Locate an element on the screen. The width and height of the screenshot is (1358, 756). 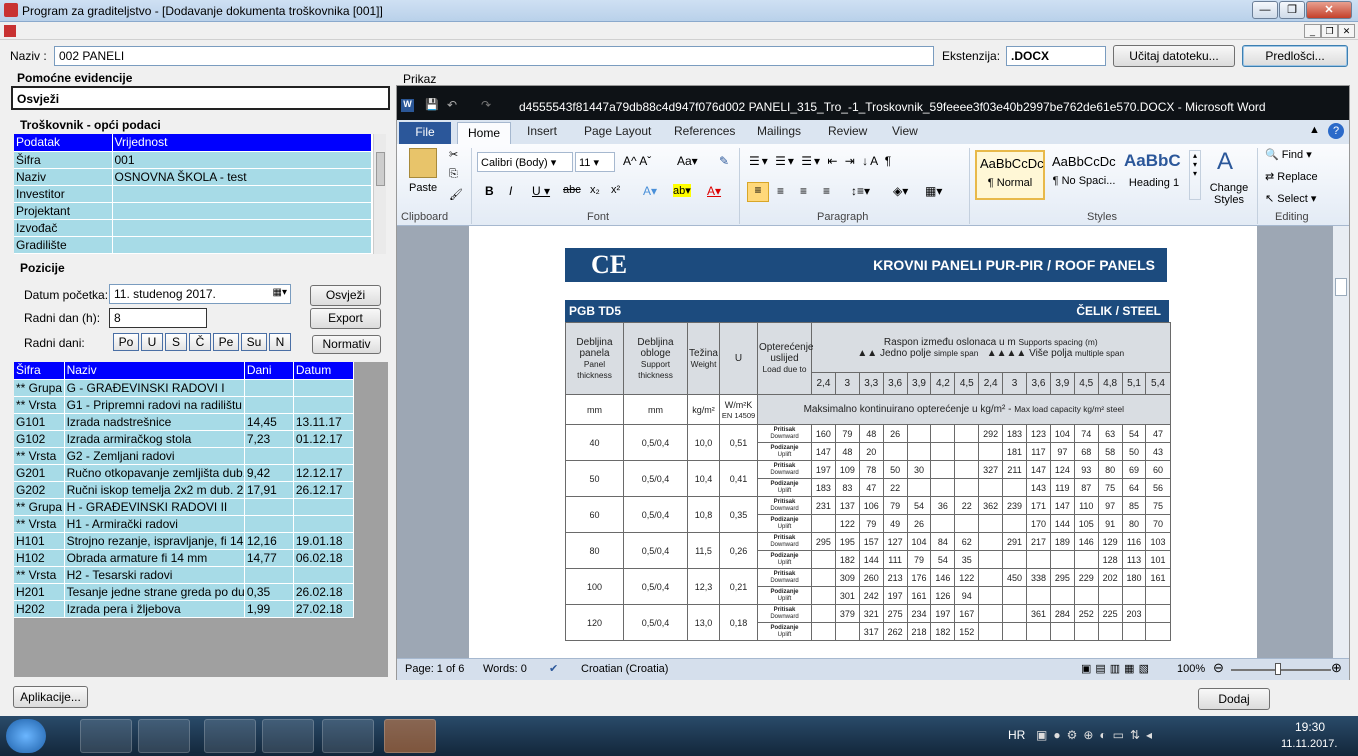
tab-home: Home is located at coordinates (484, 133).